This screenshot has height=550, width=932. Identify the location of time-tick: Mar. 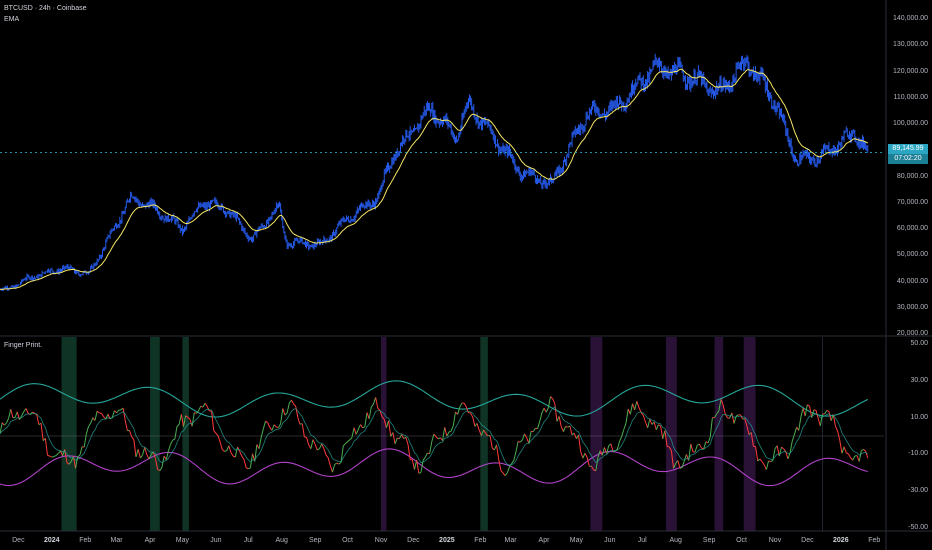
(510, 540).